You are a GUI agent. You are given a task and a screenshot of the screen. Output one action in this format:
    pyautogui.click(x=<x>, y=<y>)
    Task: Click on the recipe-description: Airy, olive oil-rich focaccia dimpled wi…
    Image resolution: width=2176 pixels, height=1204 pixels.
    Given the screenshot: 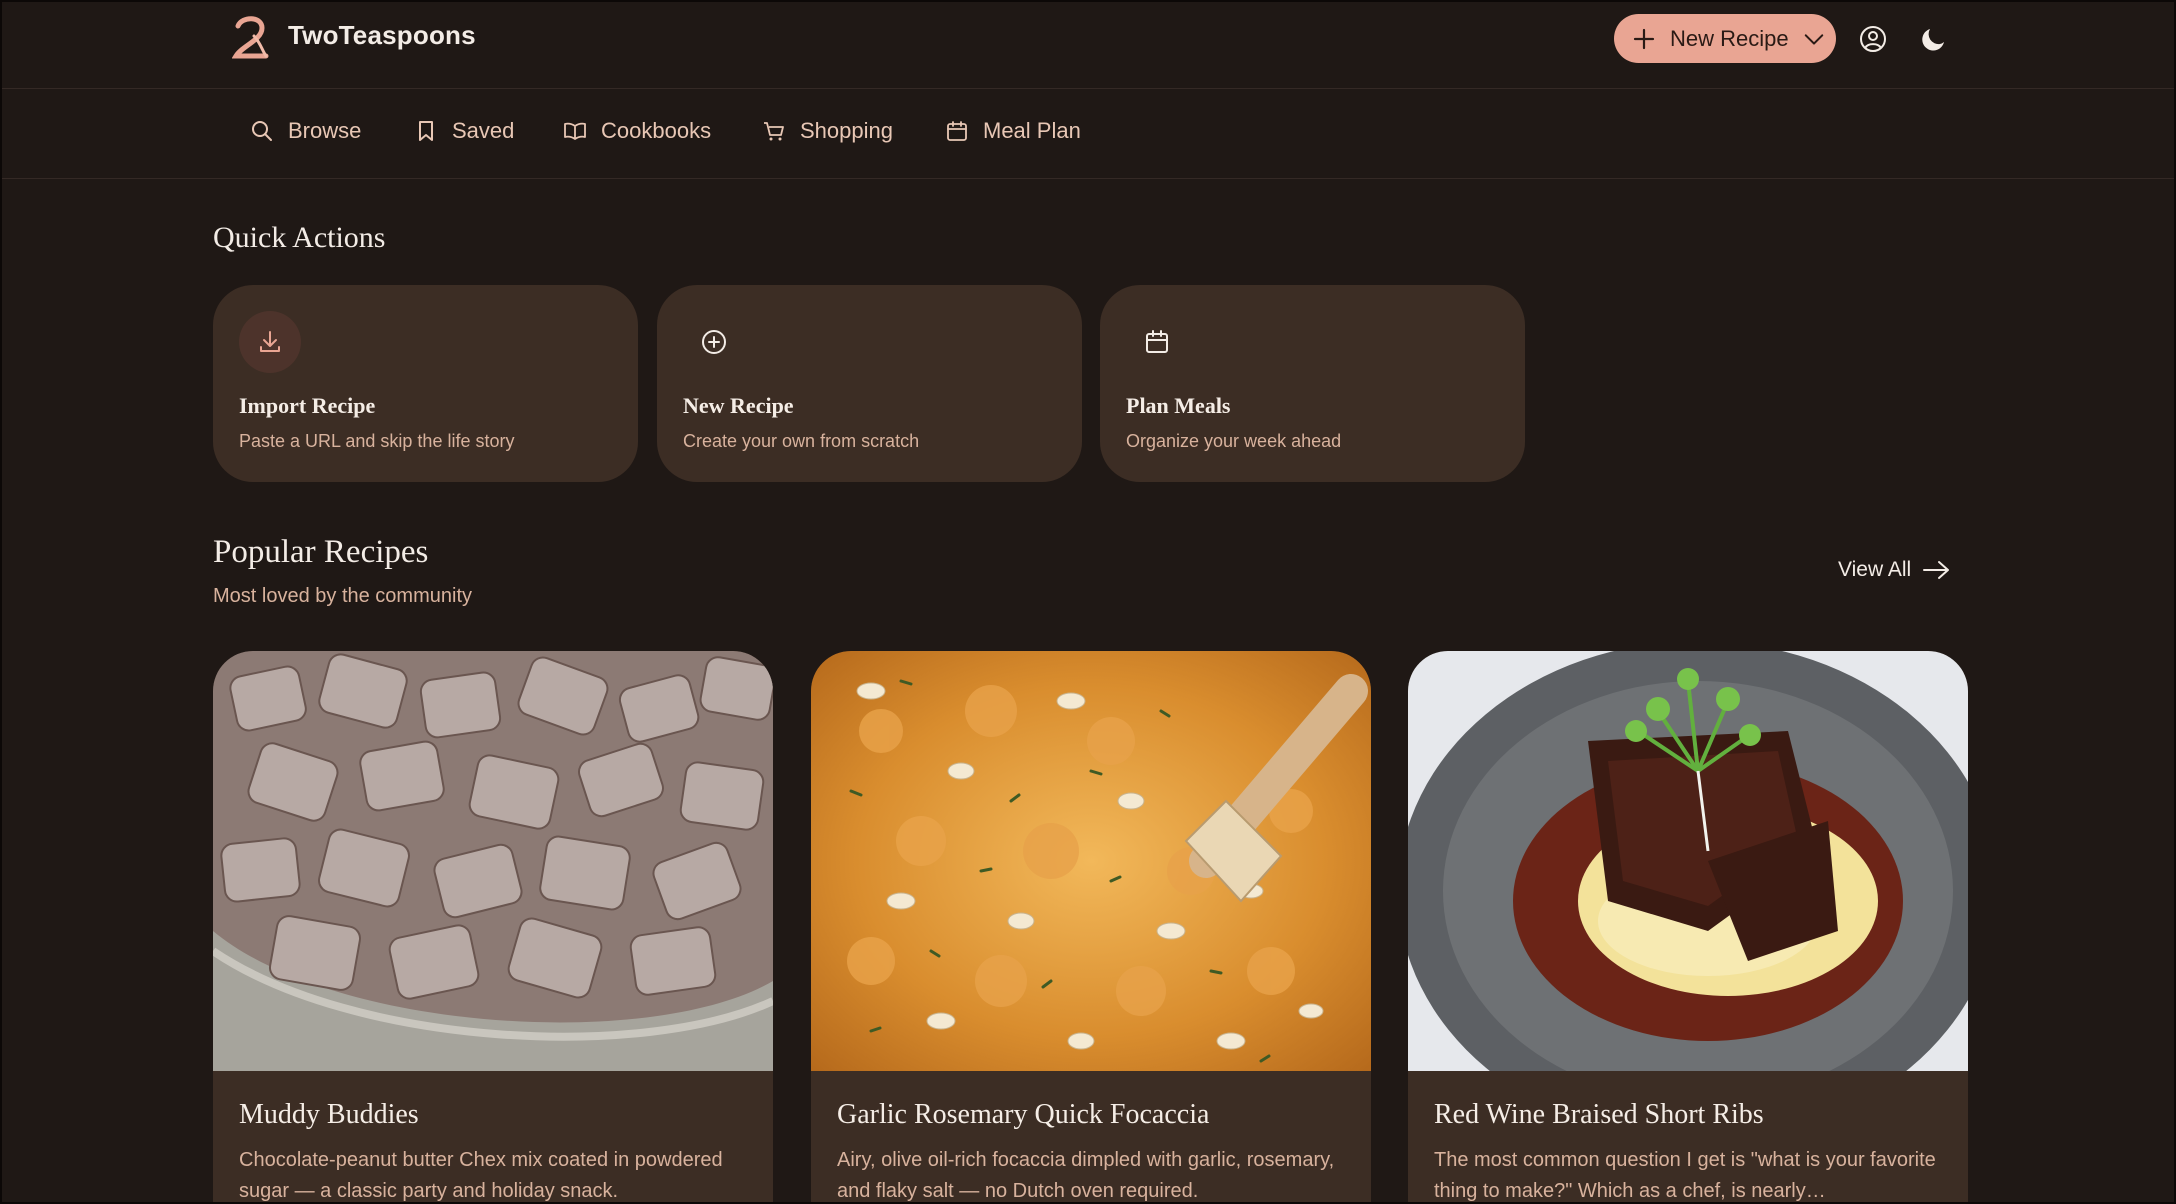 What is the action you would take?
    pyautogui.click(x=1086, y=1175)
    